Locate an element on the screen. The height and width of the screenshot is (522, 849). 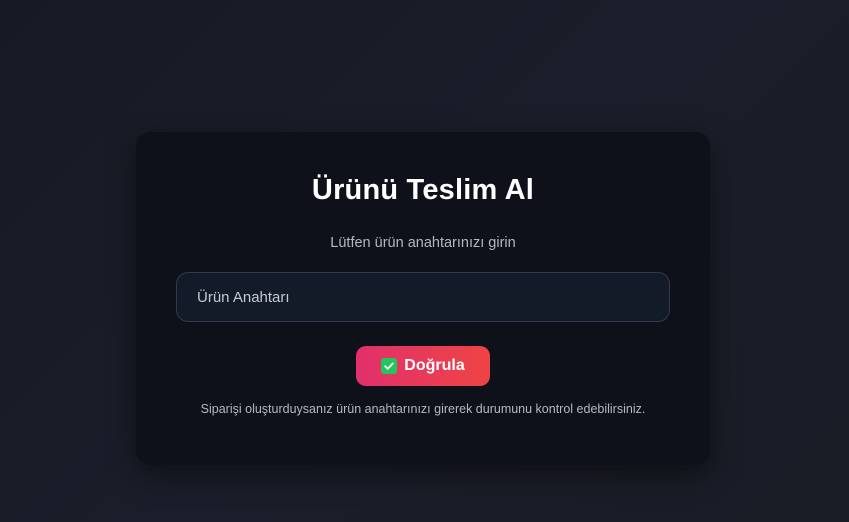
check-box-icon is located at coordinates (389, 366).